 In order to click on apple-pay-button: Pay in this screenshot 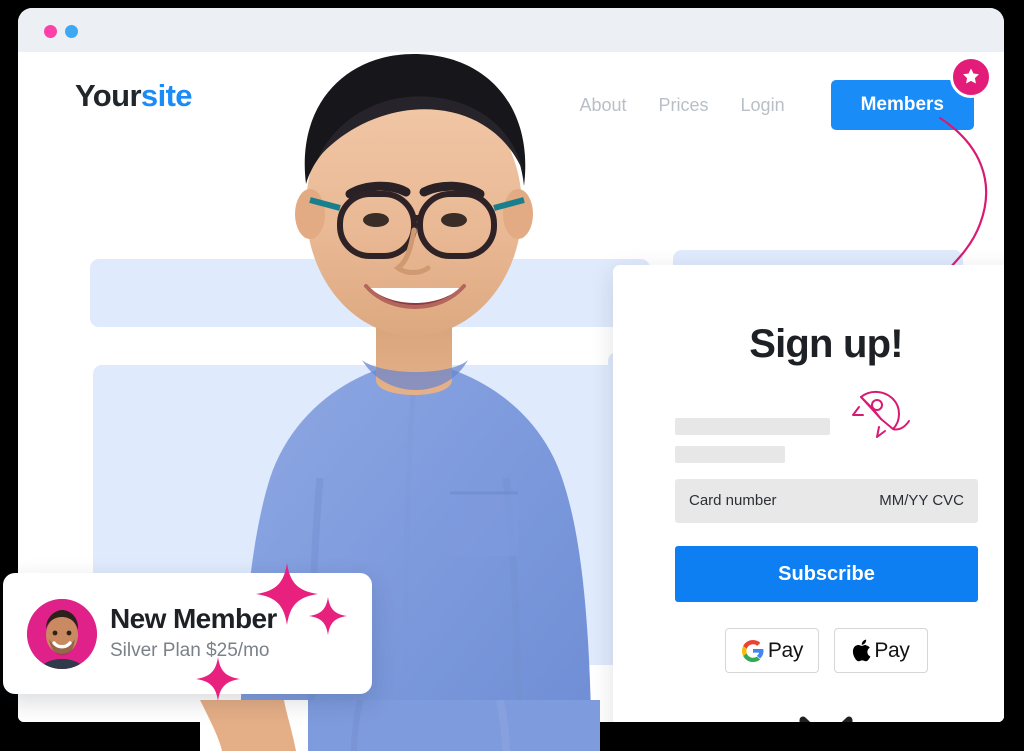, I will do `click(881, 650)`.